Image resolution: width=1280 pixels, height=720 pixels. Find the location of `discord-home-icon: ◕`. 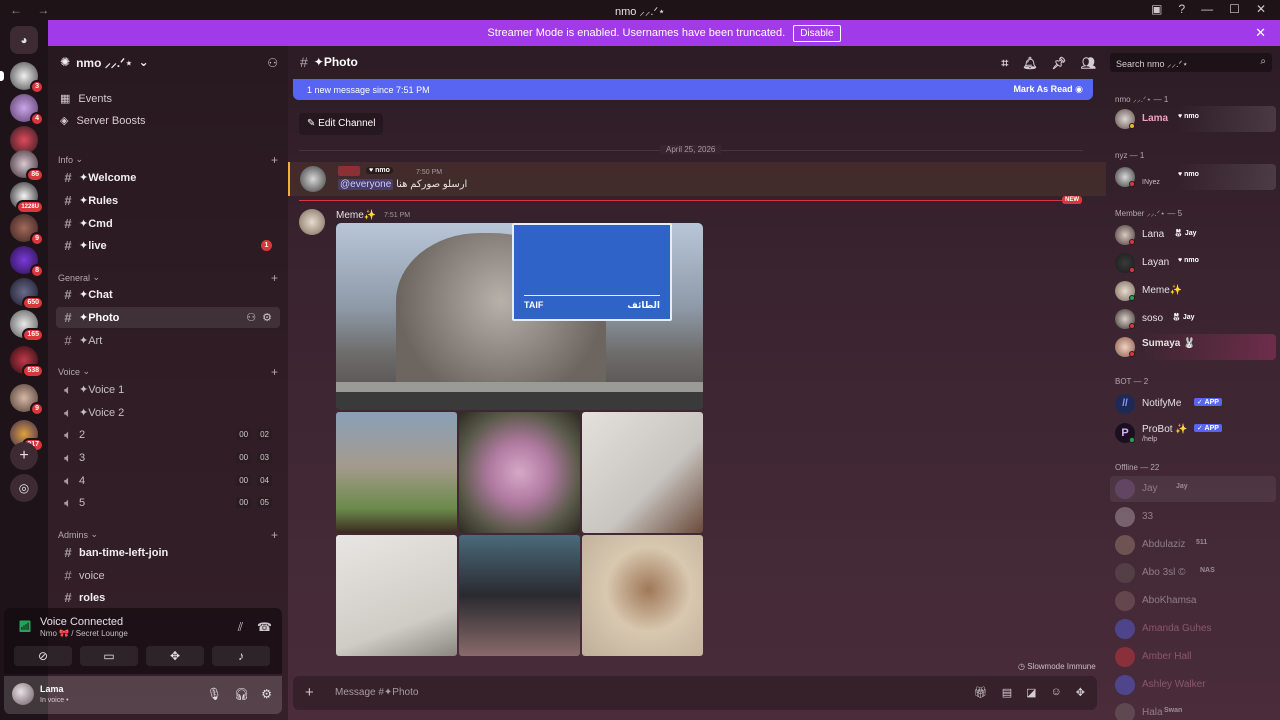

discord-home-icon: ◕ is located at coordinates (24, 40).